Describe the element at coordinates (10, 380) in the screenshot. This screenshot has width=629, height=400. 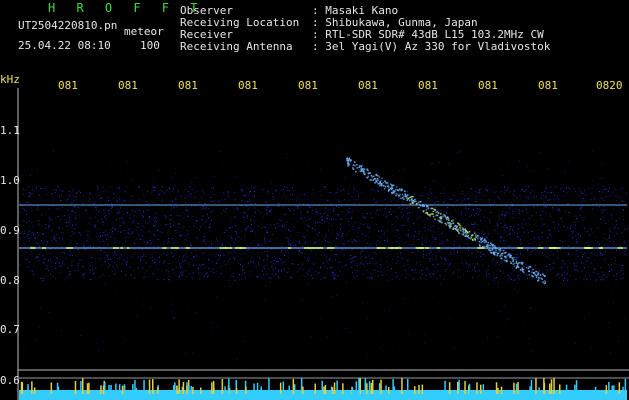
I see `freq-tick-label: 0.6` at that location.